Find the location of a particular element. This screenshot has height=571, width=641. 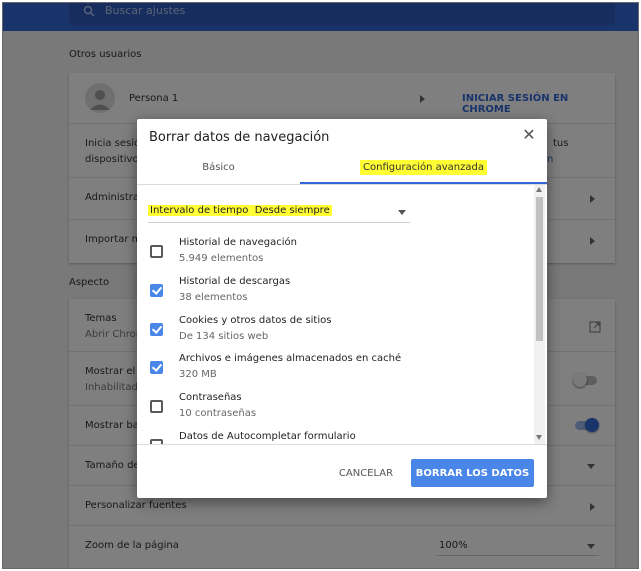

item-sub: 320 MB is located at coordinates (198, 374).